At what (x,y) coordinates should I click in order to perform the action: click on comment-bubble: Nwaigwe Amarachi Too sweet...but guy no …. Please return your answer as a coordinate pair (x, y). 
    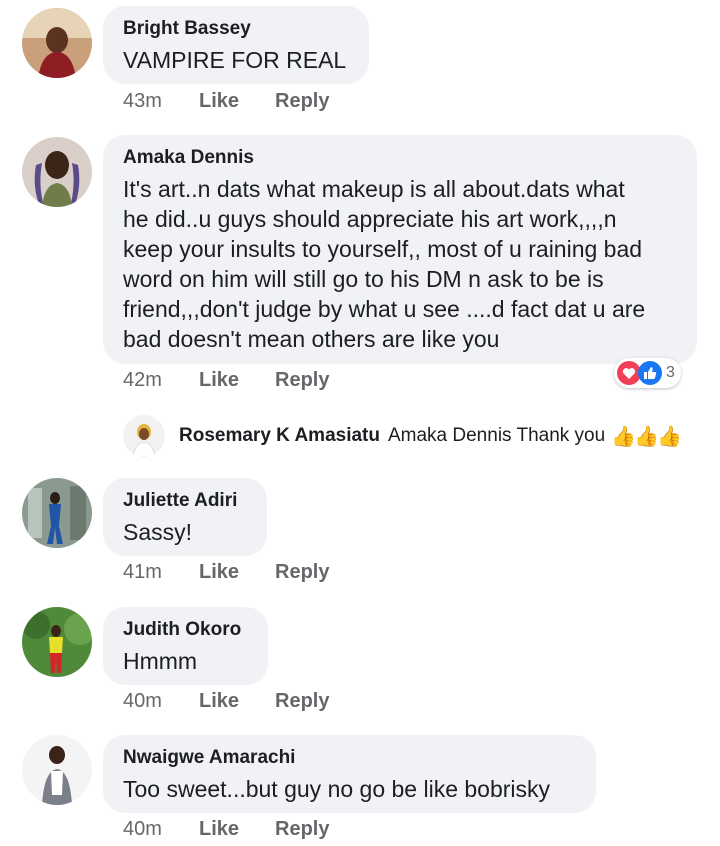
    Looking at the image, I should click on (349, 774).